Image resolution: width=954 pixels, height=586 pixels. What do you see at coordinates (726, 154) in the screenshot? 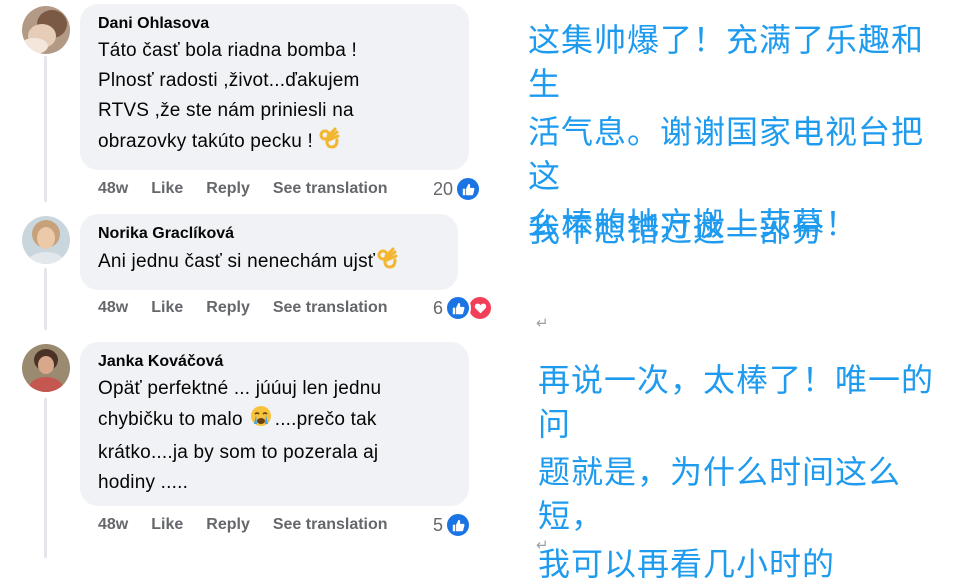
I see `translation-line: 活气息。谢谢国家电视台把这` at bounding box center [726, 154].